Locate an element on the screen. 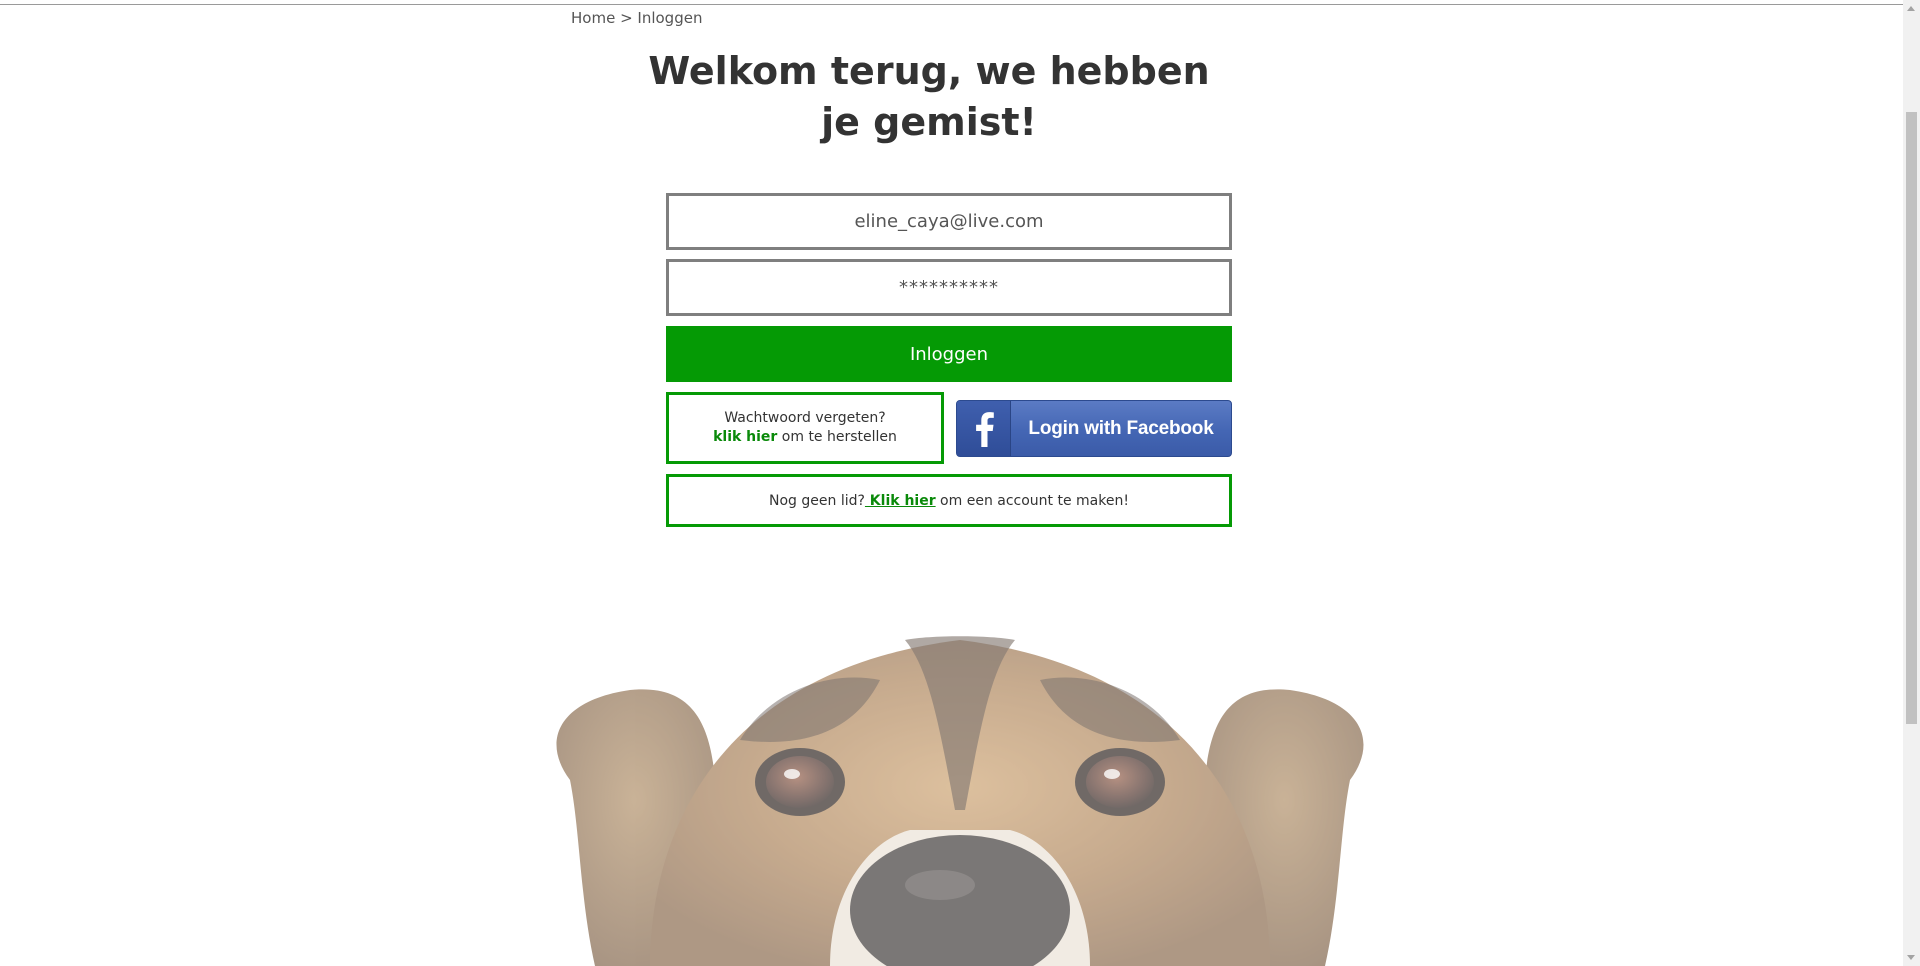  facebook-login-label: Login with Facebook is located at coordinates (1121, 428).